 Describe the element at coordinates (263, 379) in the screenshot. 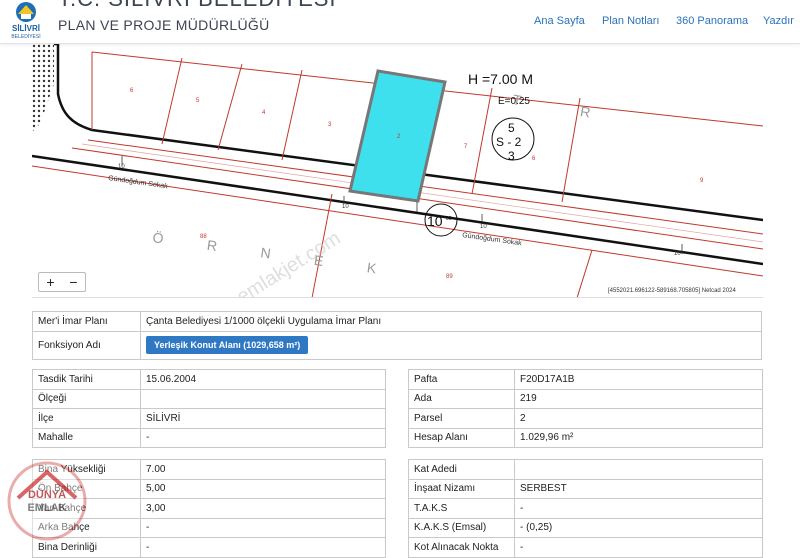

I see `table-value: 15.06.2004` at that location.